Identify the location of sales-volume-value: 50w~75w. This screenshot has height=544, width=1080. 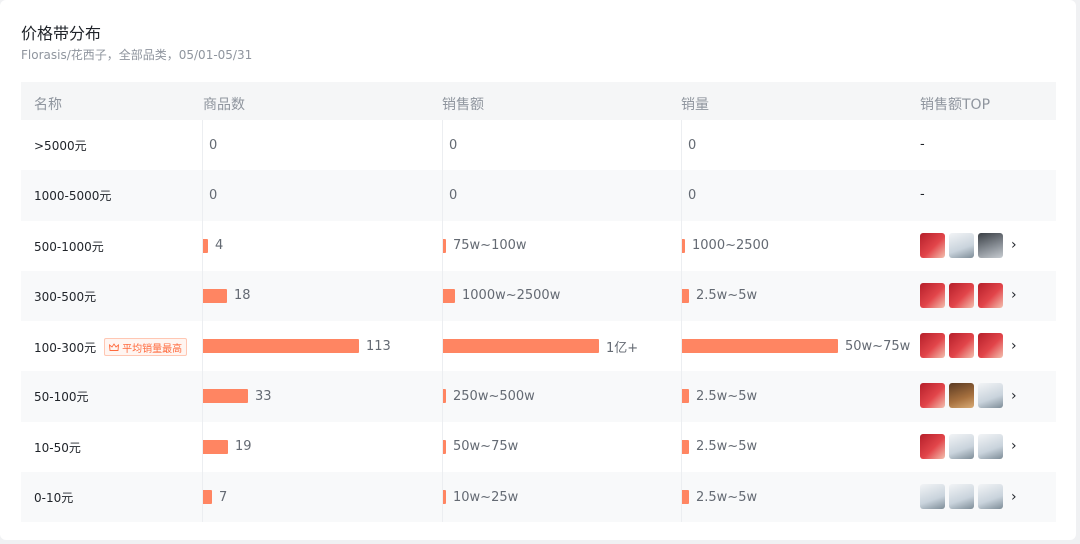
(878, 346).